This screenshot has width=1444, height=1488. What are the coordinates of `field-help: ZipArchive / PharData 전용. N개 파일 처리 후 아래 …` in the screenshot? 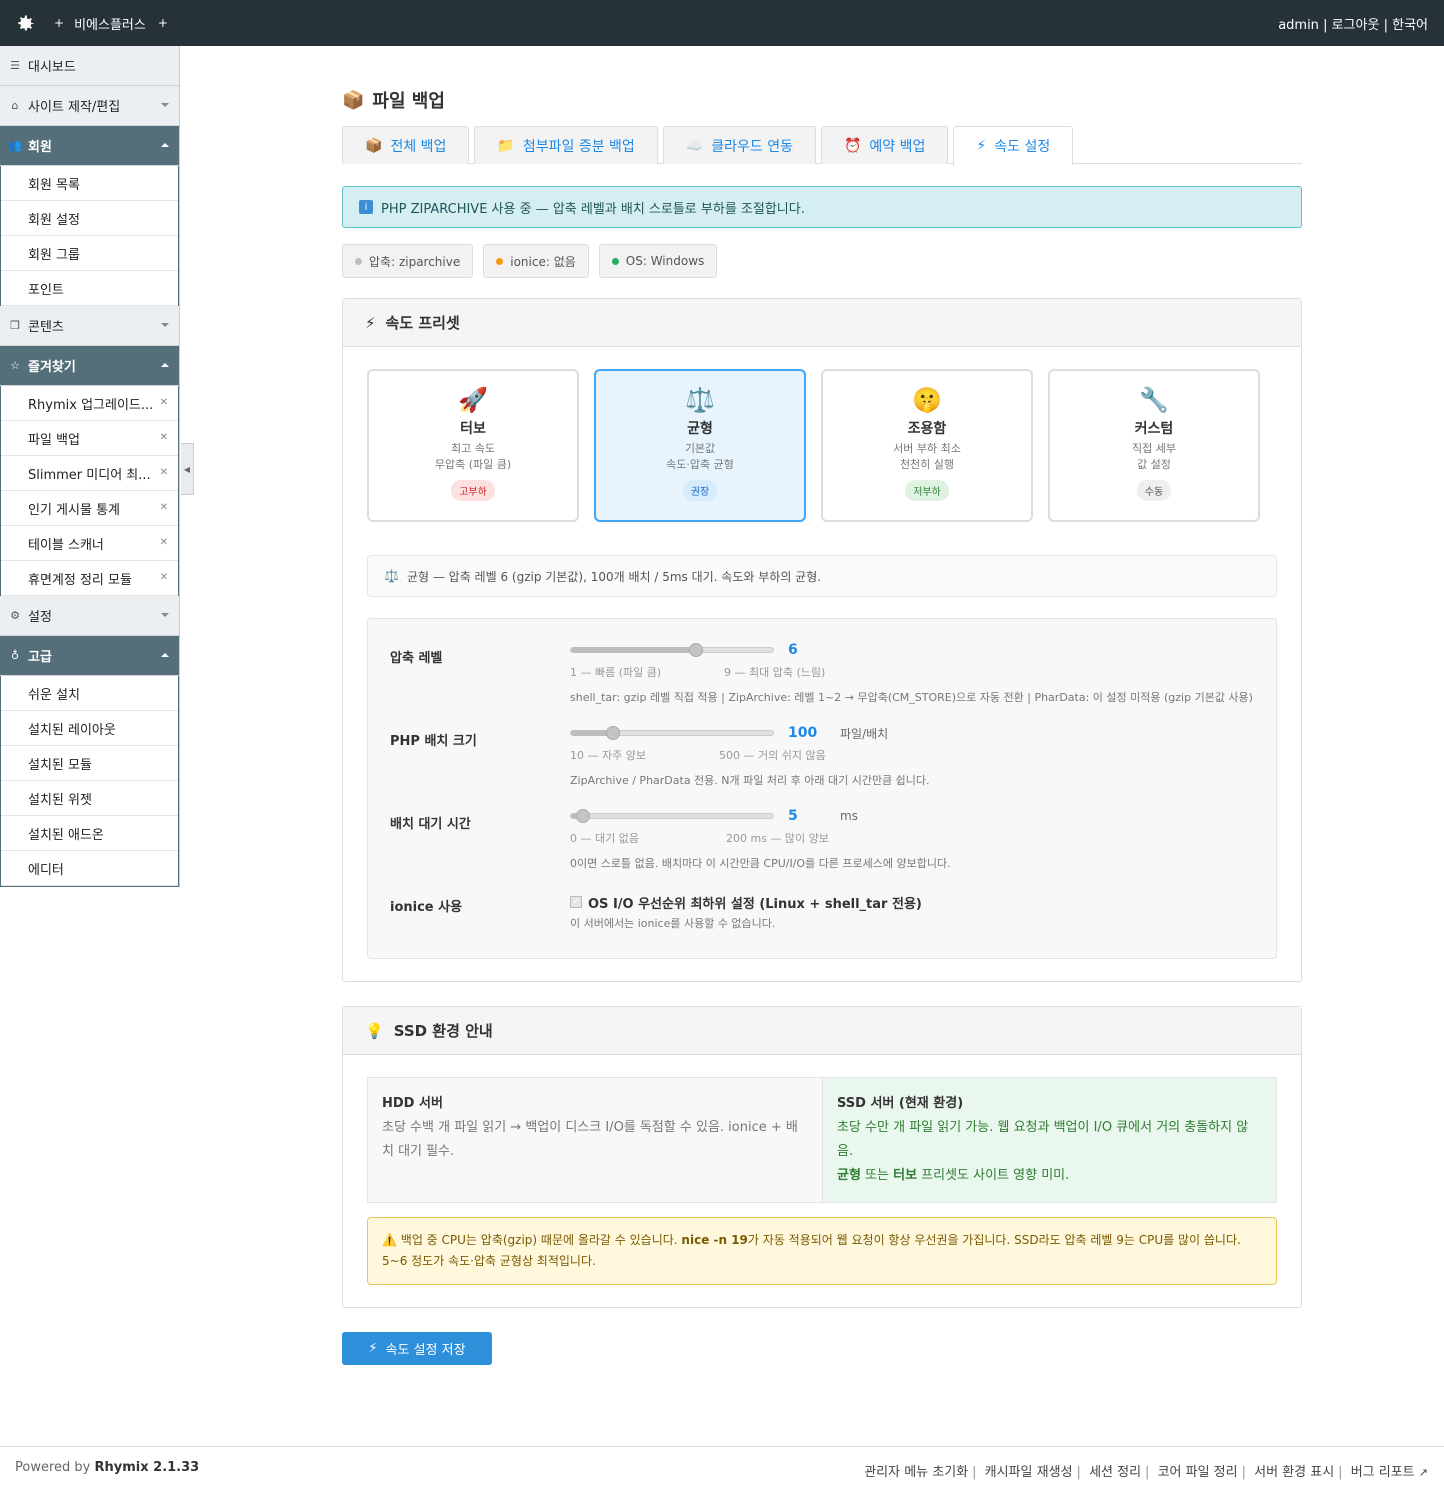 It's located at (750, 780).